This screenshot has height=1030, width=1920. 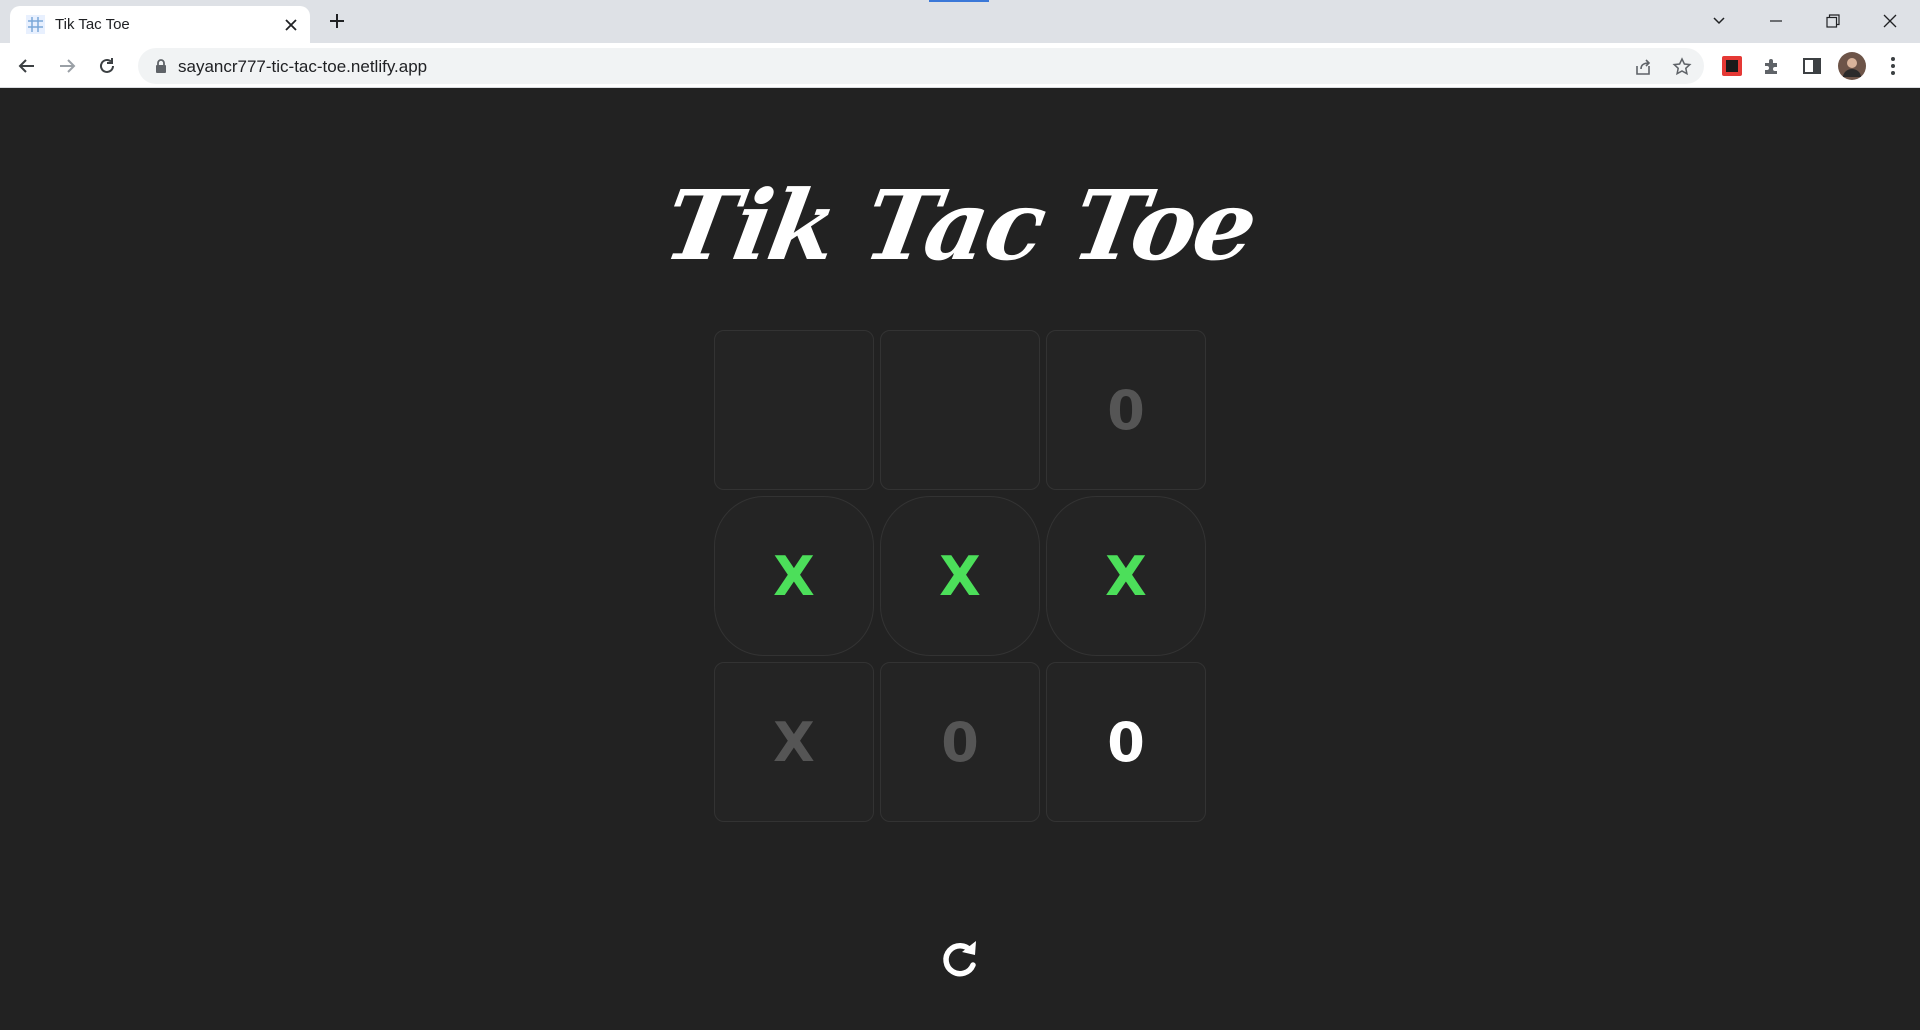 I want to click on extension-red-icon, so click(x=1732, y=66).